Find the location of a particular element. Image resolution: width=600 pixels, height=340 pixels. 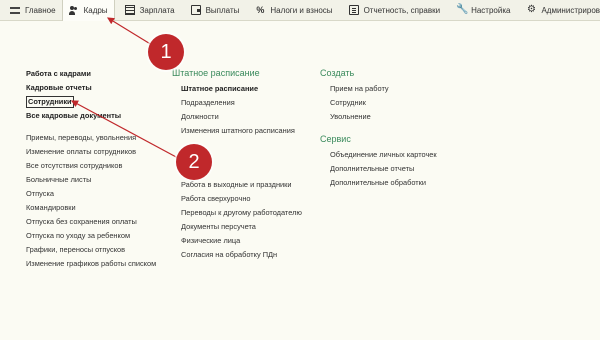

link-sotrudniki-label: Сотрудники is located at coordinates (50, 102).